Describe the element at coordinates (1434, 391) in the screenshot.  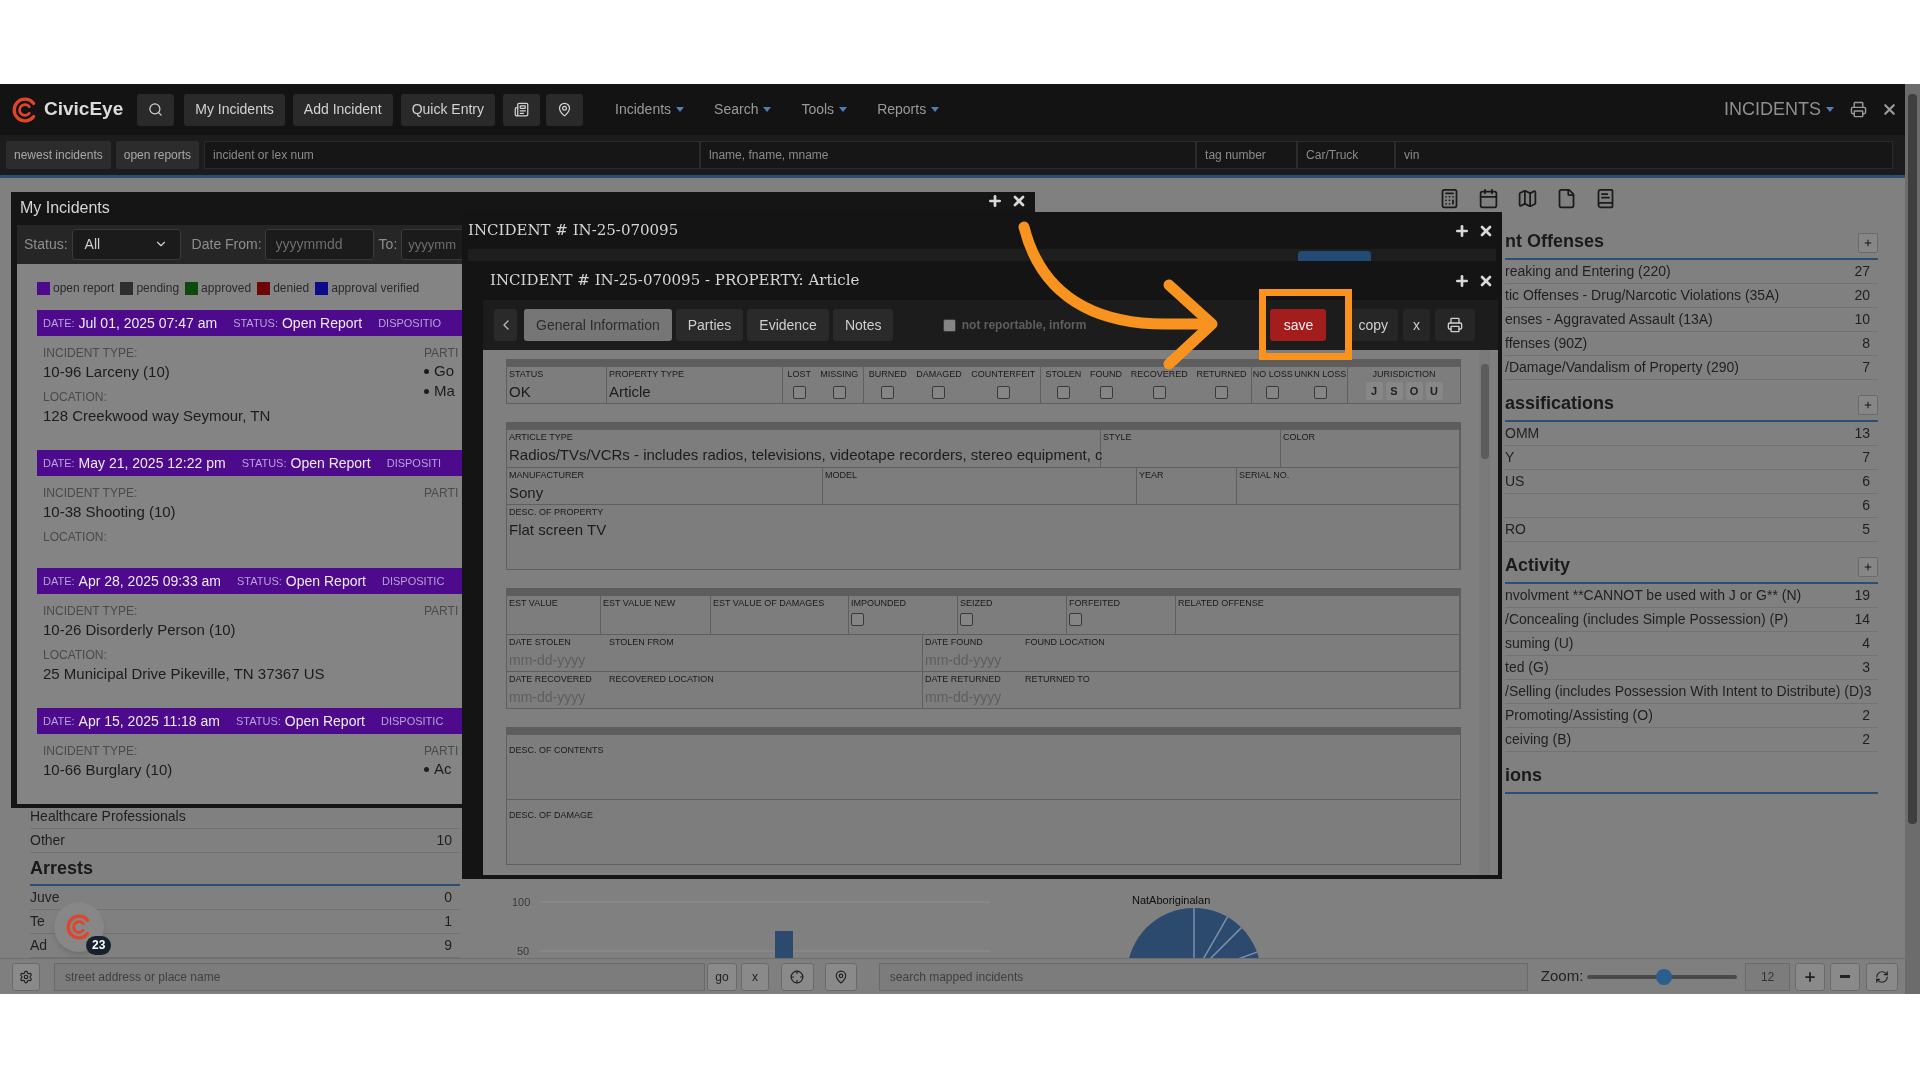
I see `jurisdiction-option: U` at that location.